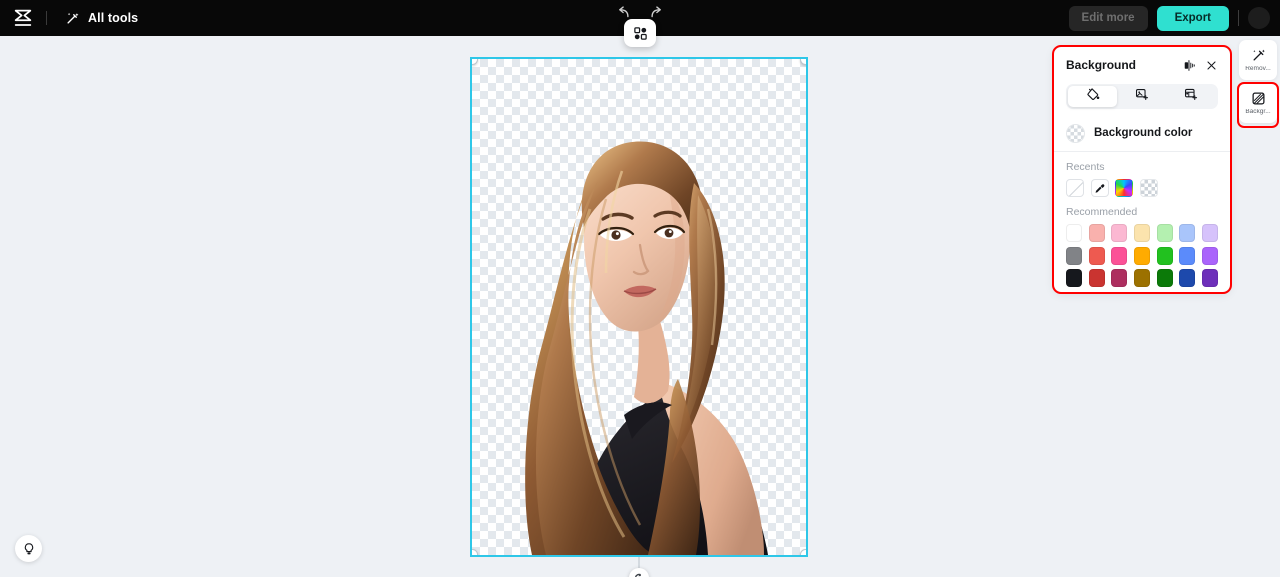  What do you see at coordinates (646, 348) in the screenshot?
I see `portrait-image` at bounding box center [646, 348].